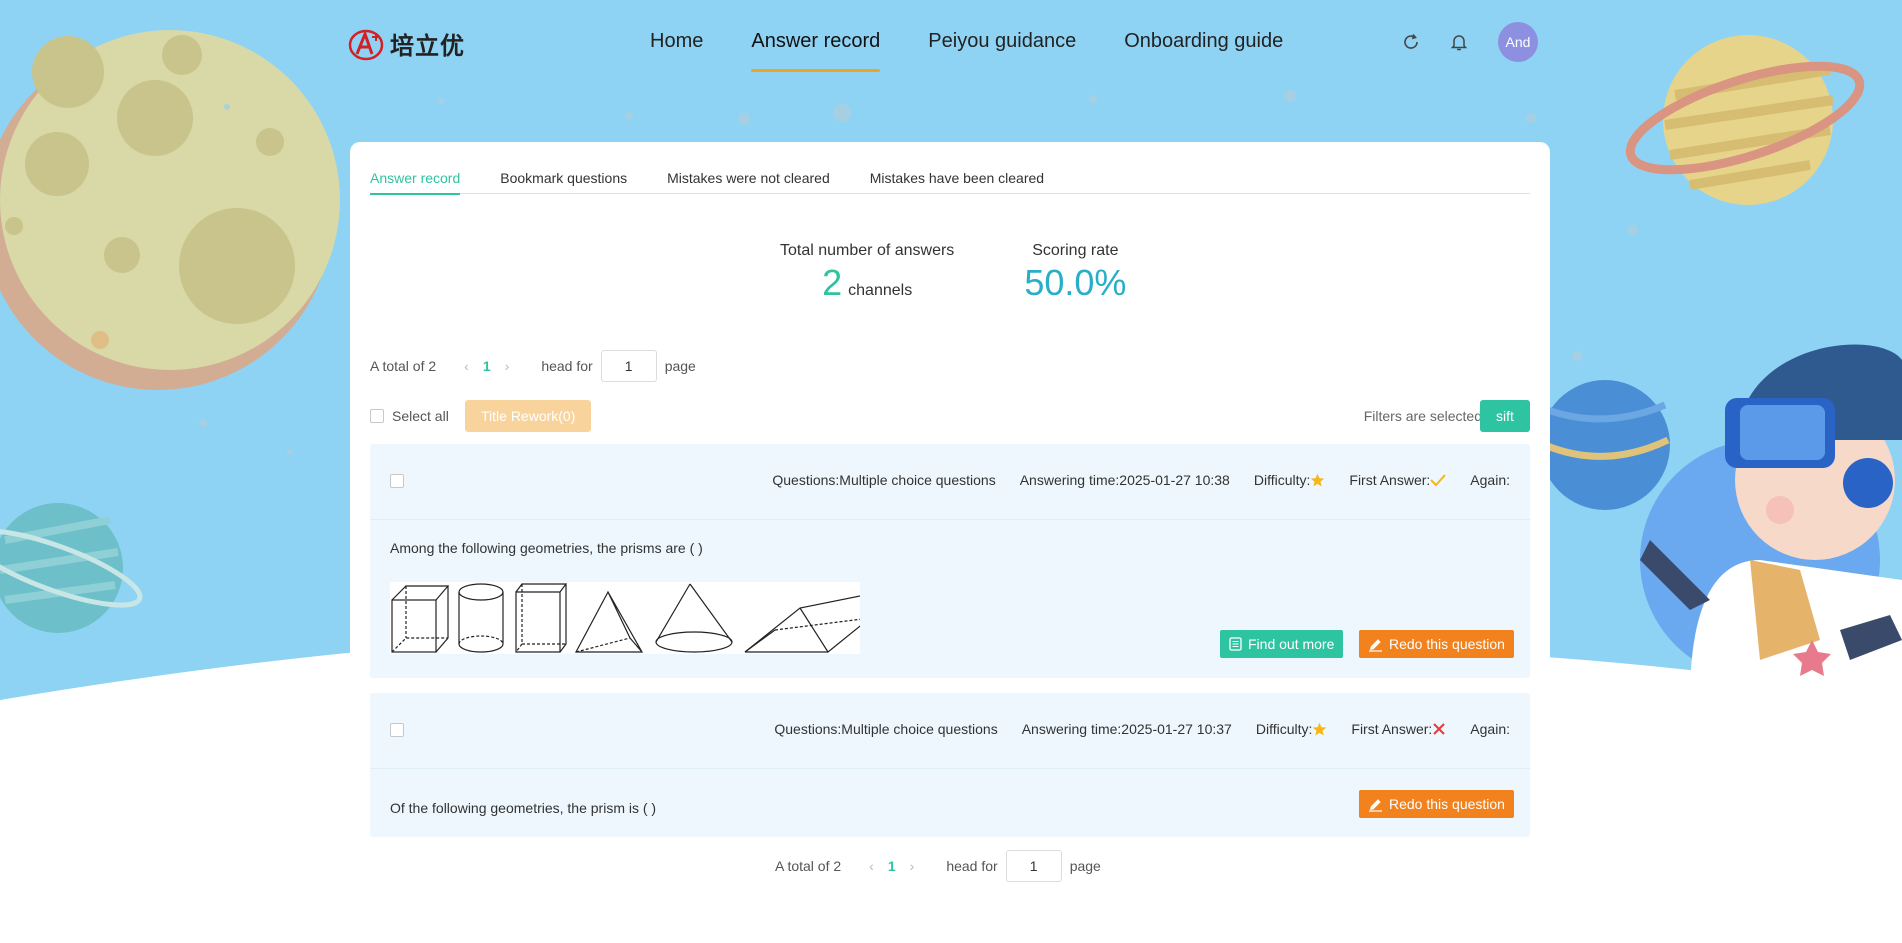 The height and width of the screenshot is (943, 1902). I want to click on brand-logo: 培立优, so click(406, 43).